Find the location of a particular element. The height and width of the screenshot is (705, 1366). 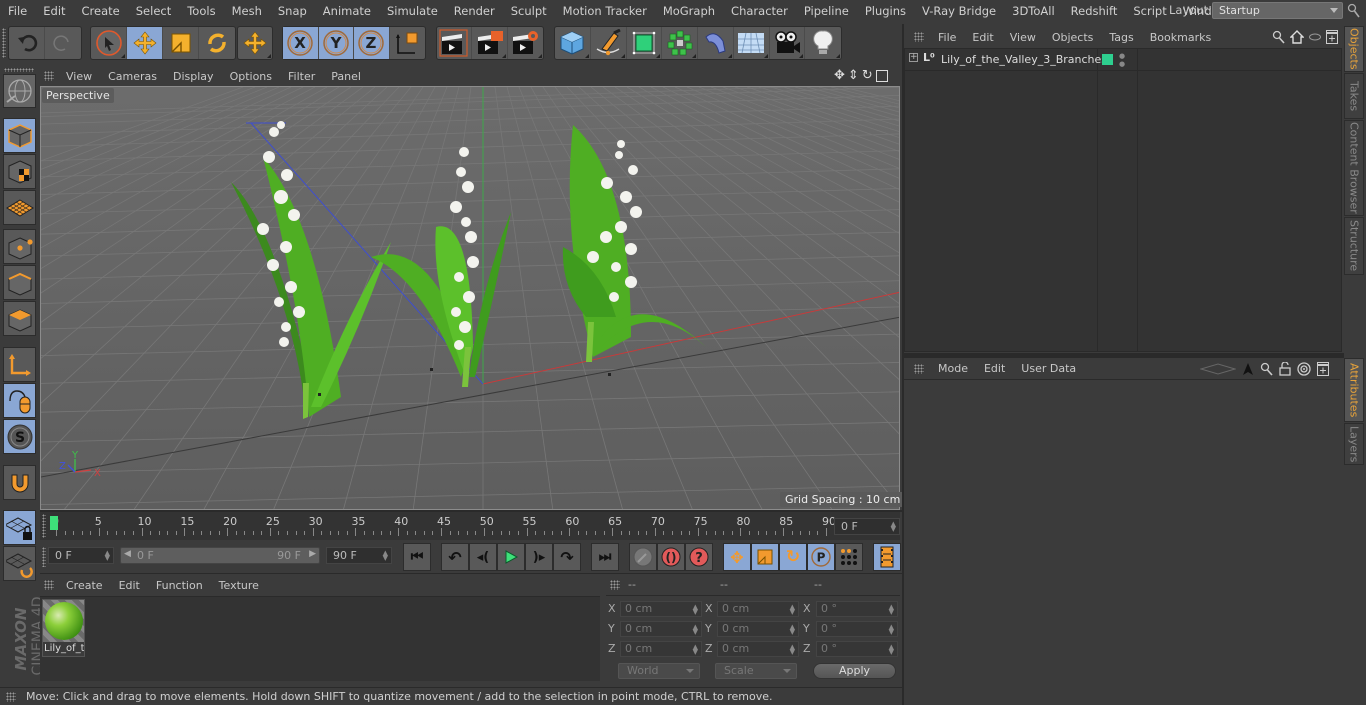

autokeying-button: () is located at coordinates (671, 557).